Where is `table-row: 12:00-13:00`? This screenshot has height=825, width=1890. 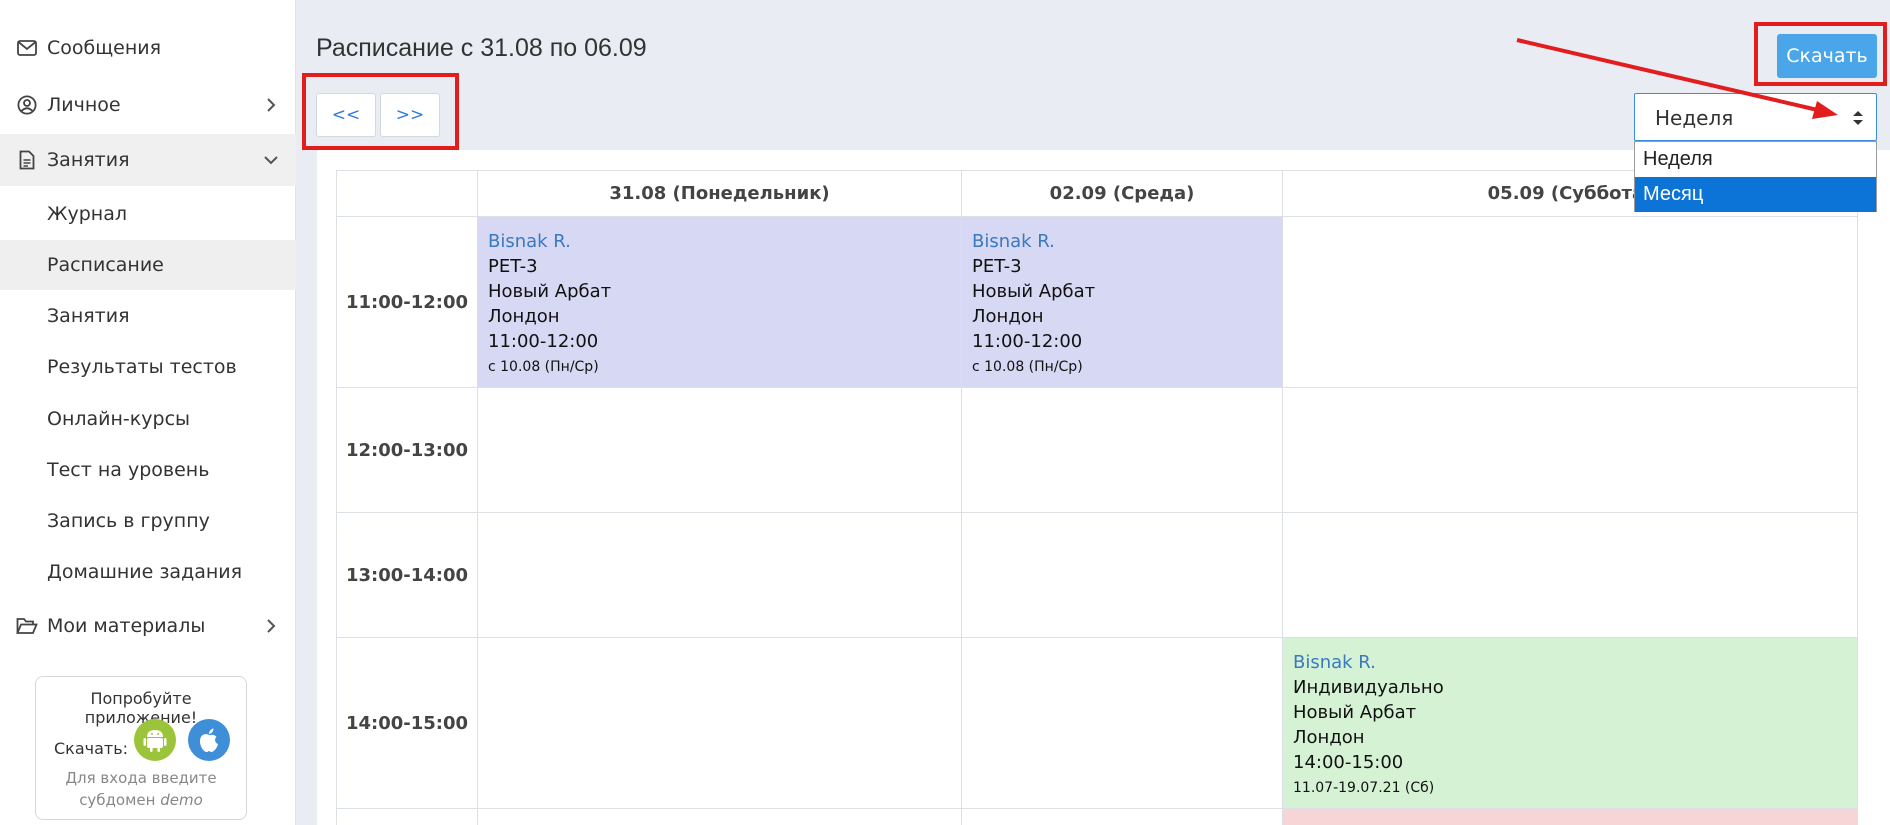
table-row: 12:00-13:00 is located at coordinates (1097, 450).